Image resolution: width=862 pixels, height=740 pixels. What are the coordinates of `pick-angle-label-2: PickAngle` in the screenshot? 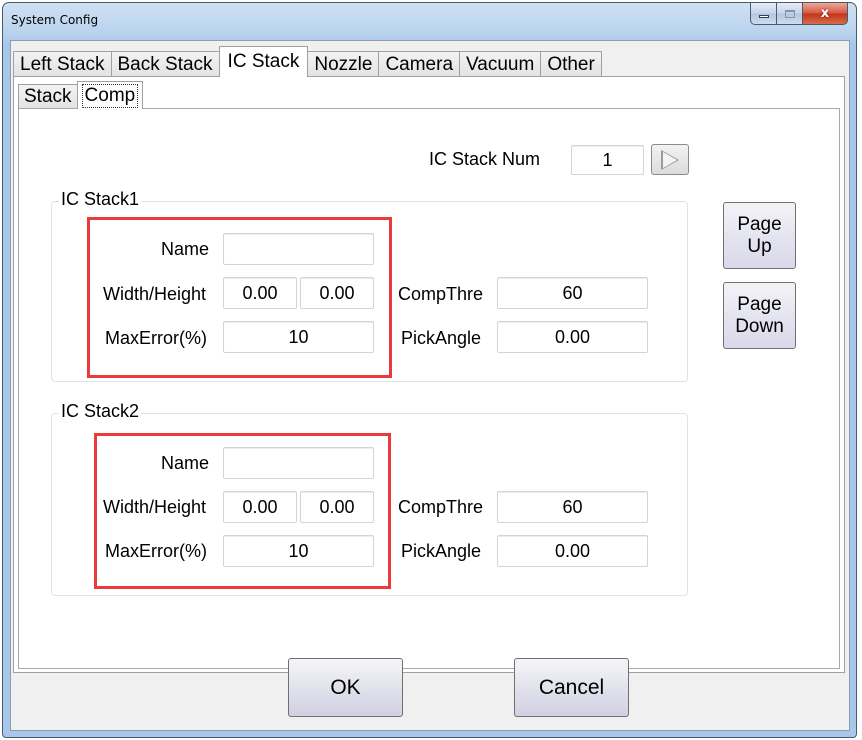 It's located at (441, 551).